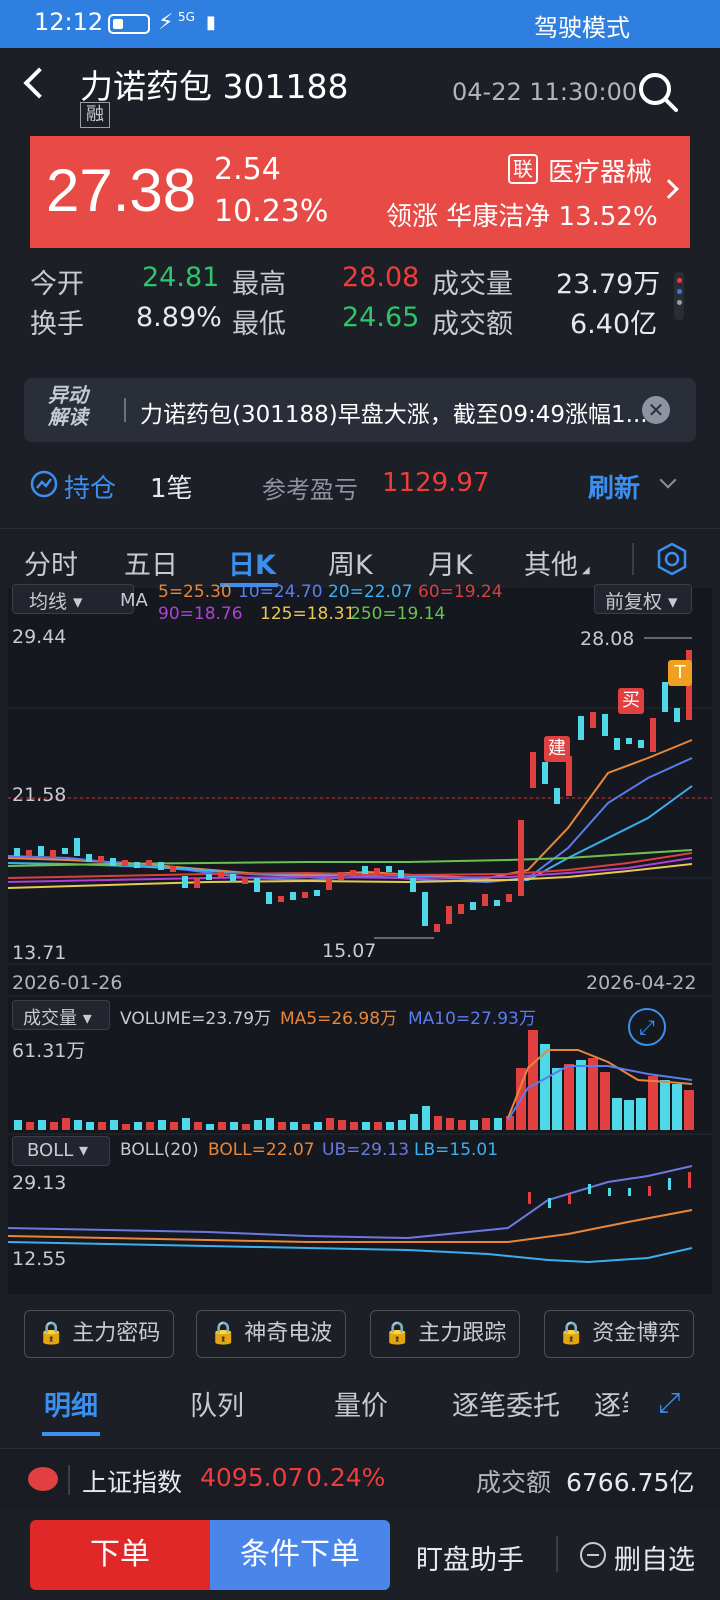 The height and width of the screenshot is (1600, 720). I want to click on expand-icon: ⤢, so click(647, 1027).